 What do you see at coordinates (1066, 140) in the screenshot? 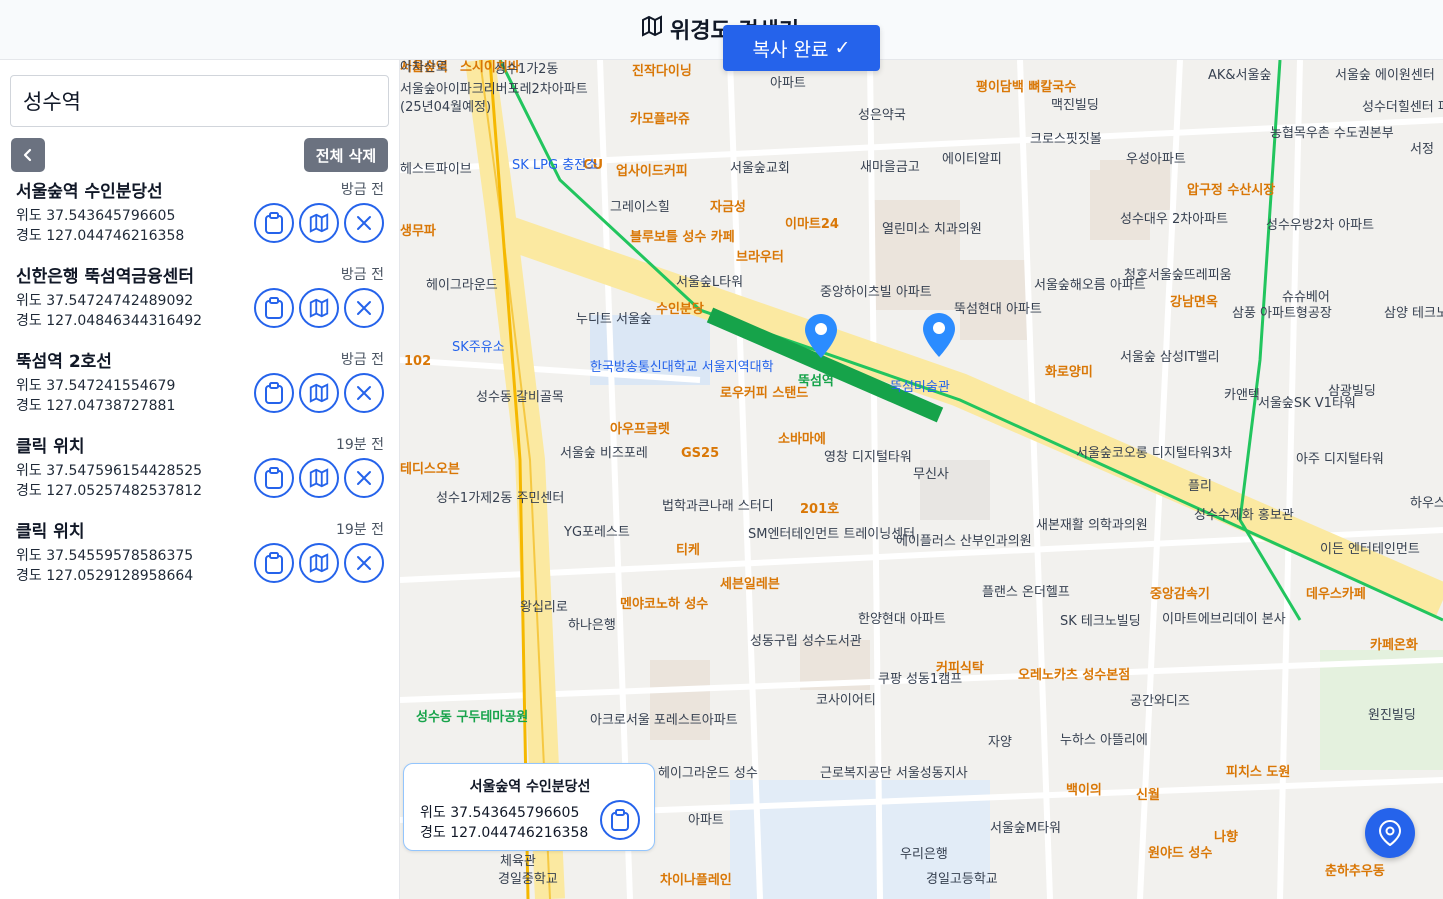
I see `map-label: 크로스핏짓볼` at bounding box center [1066, 140].